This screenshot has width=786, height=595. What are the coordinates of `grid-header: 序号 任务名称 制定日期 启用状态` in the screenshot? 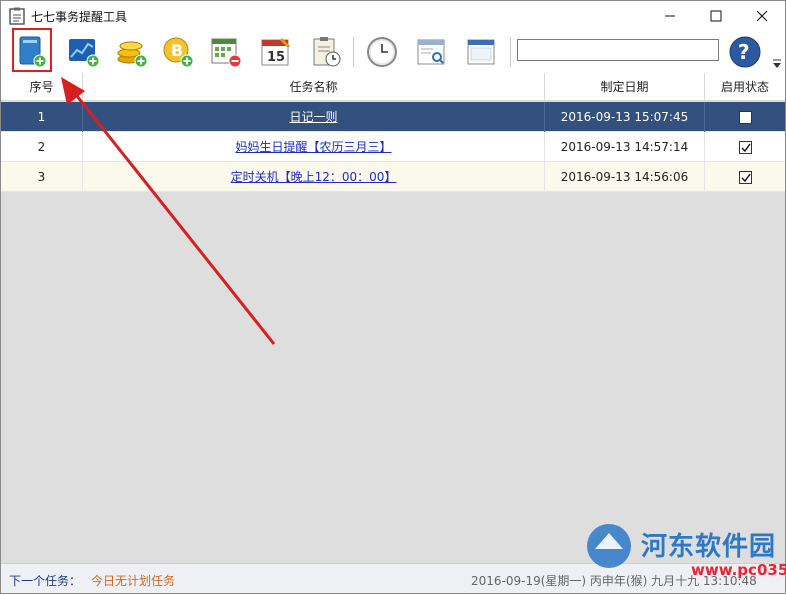 It's located at (393, 87).